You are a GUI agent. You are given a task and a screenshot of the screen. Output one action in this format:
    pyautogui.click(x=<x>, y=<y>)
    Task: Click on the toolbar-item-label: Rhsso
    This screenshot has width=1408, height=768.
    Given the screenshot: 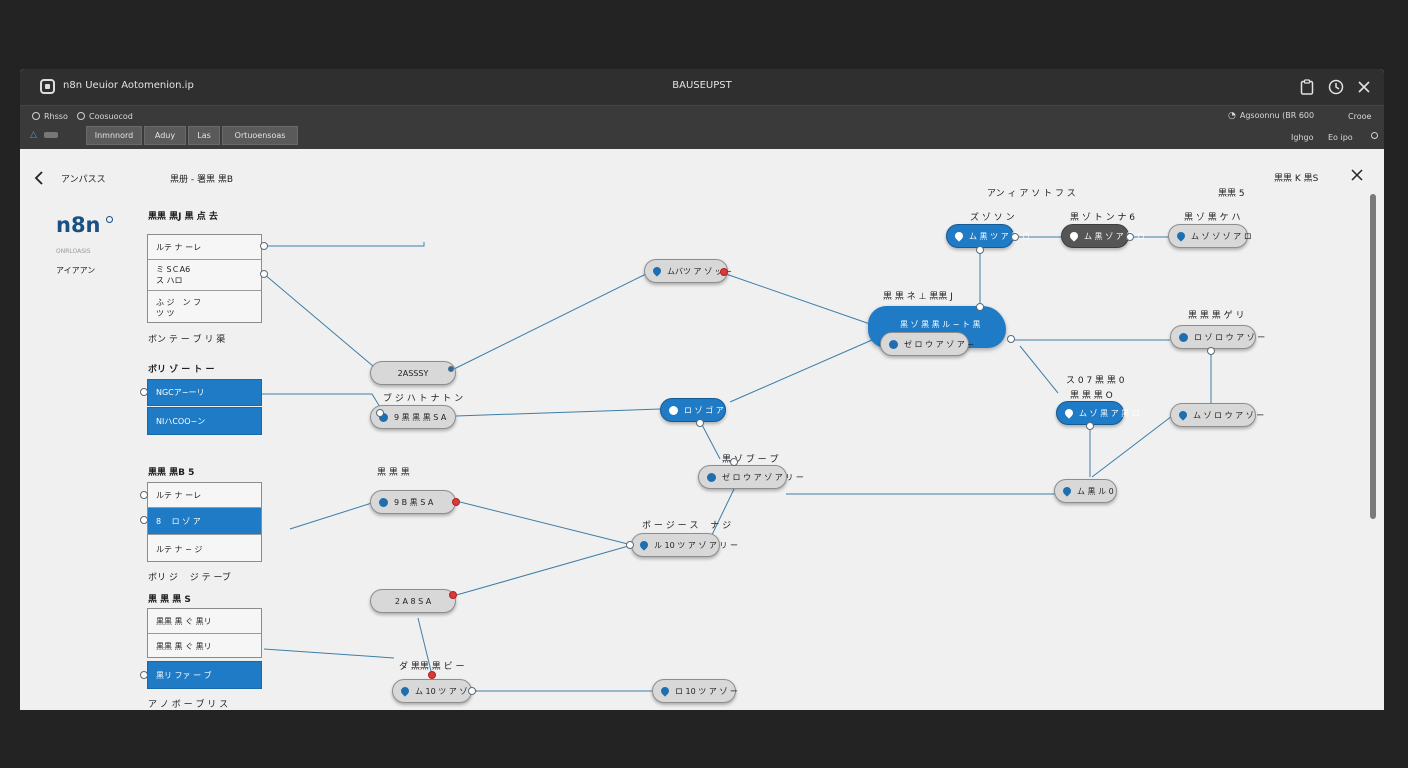 What is the action you would take?
    pyautogui.click(x=56, y=116)
    